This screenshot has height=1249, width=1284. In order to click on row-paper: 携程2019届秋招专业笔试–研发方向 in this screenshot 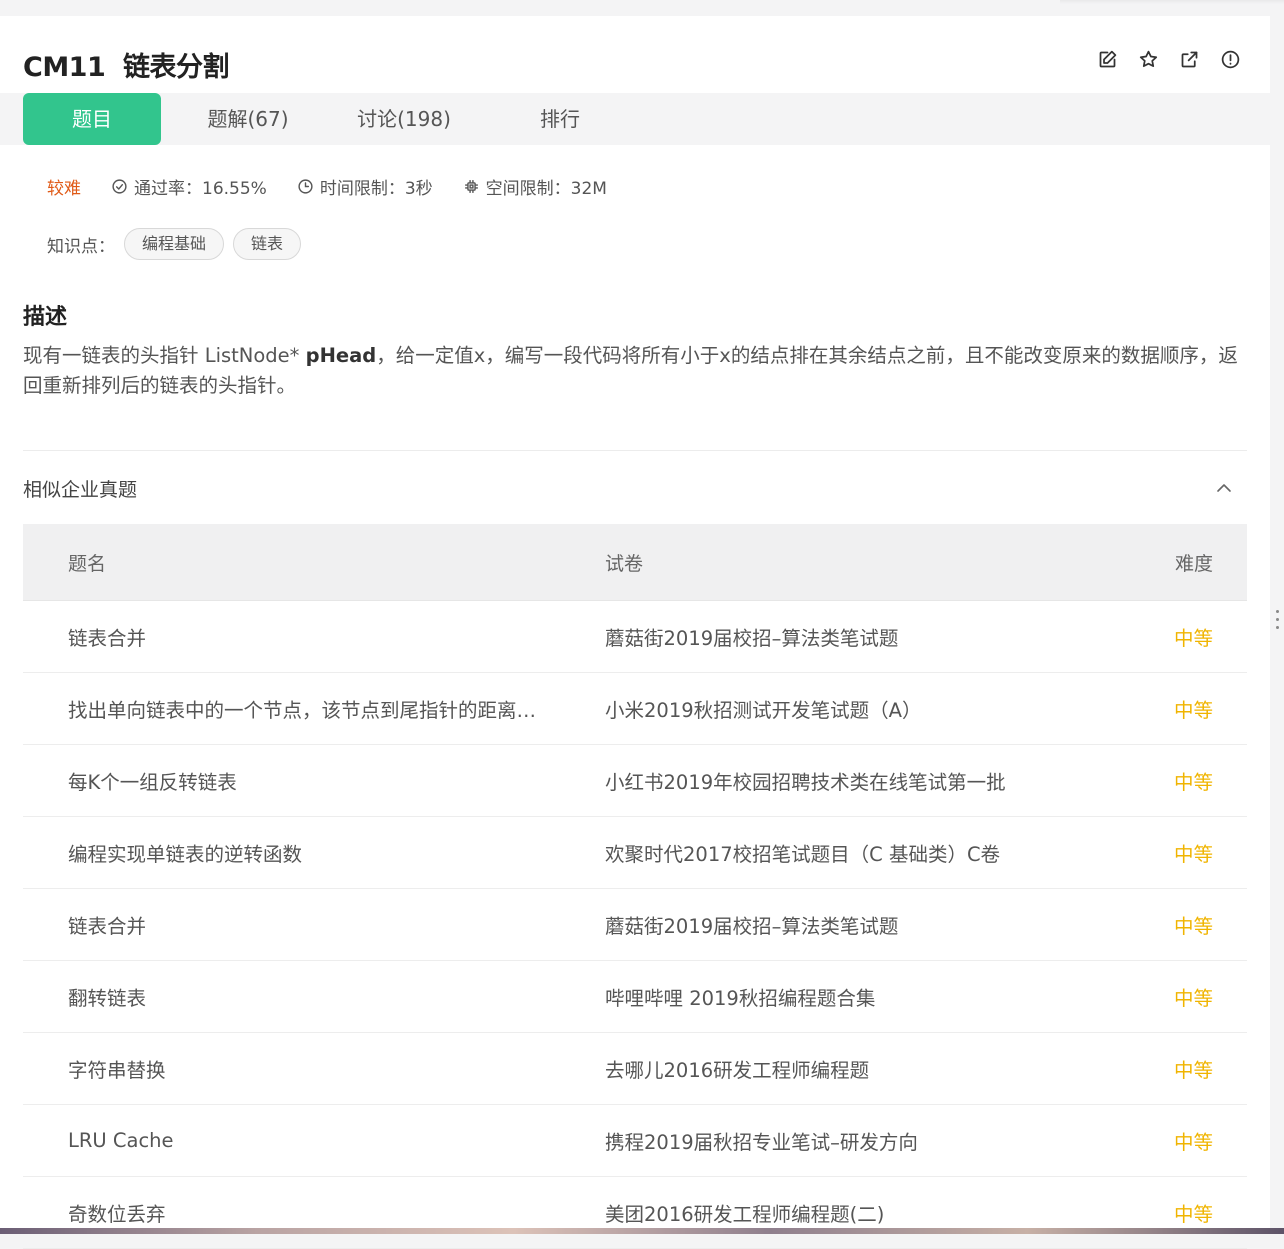, I will do `click(761, 1140)`.